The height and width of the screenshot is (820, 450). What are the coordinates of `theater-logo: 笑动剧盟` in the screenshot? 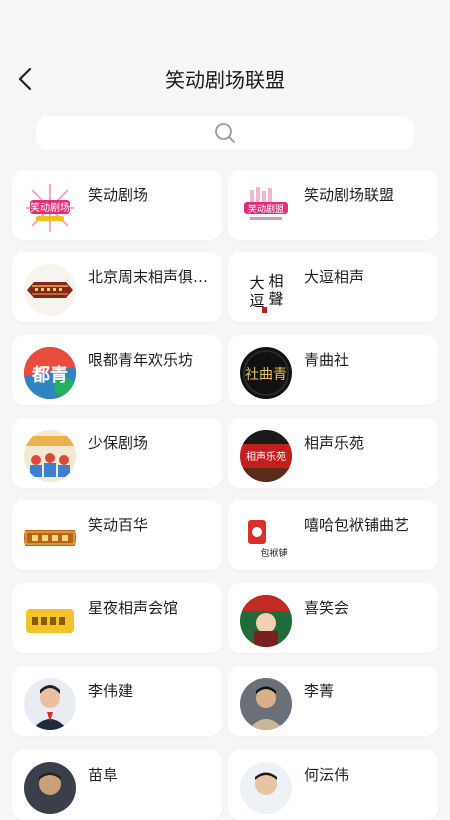 It's located at (266, 208).